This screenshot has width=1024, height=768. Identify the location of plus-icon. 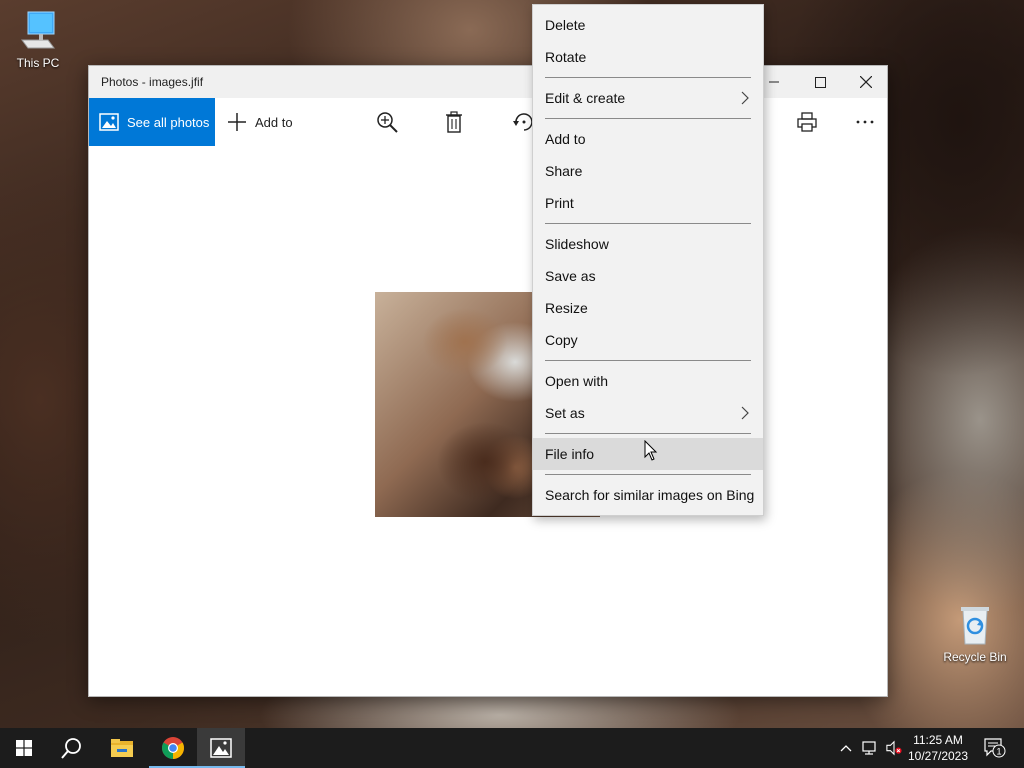
(237, 122).